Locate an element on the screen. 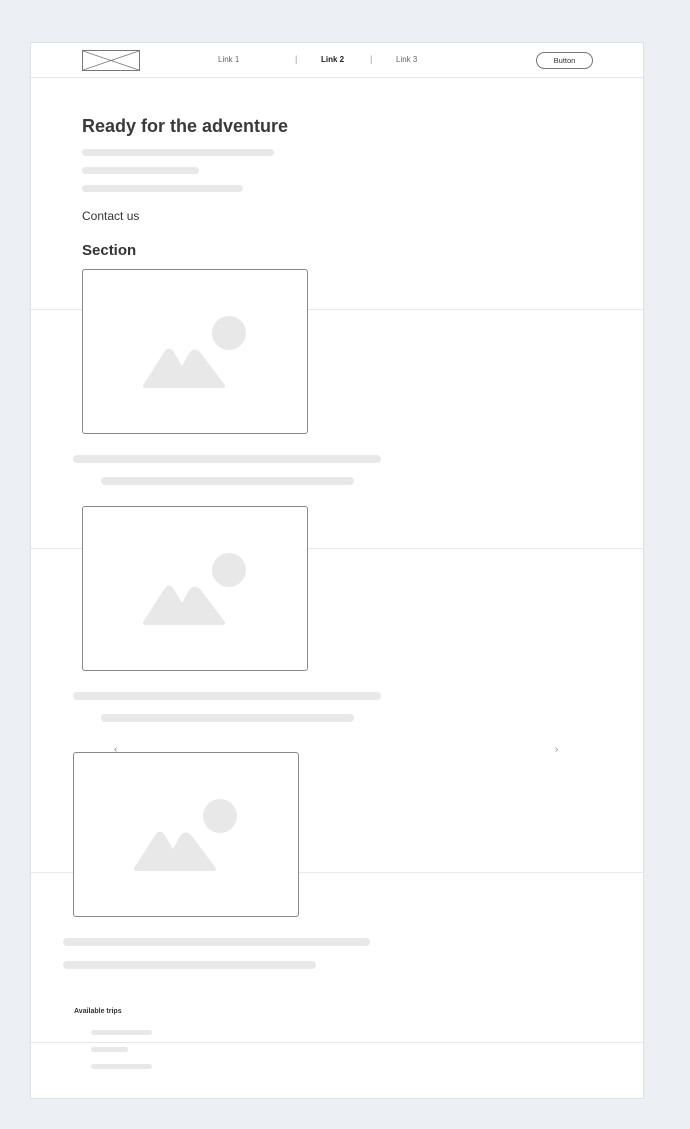 This screenshot has width=690, height=1129. nav-link-2: Link 2 is located at coordinates (332, 59).